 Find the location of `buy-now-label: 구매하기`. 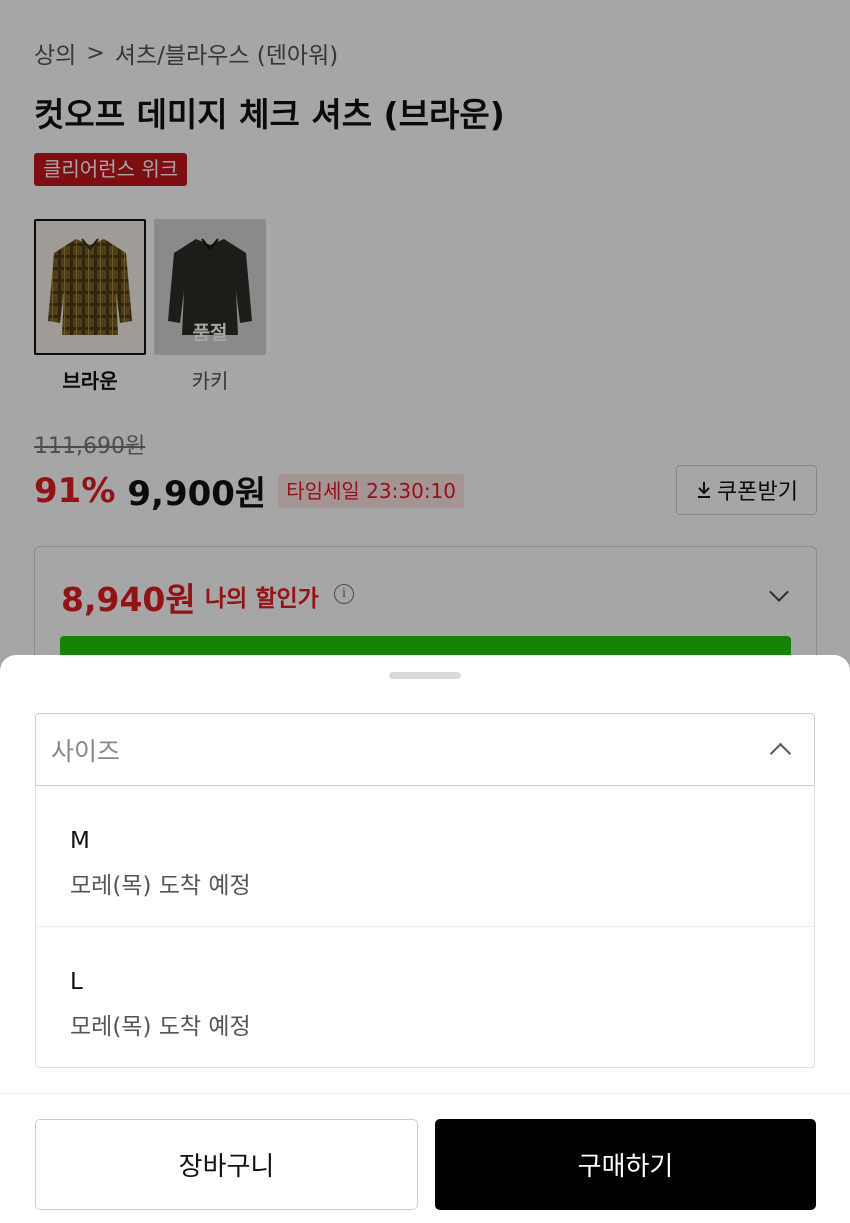

buy-now-label: 구매하기 is located at coordinates (625, 1167).